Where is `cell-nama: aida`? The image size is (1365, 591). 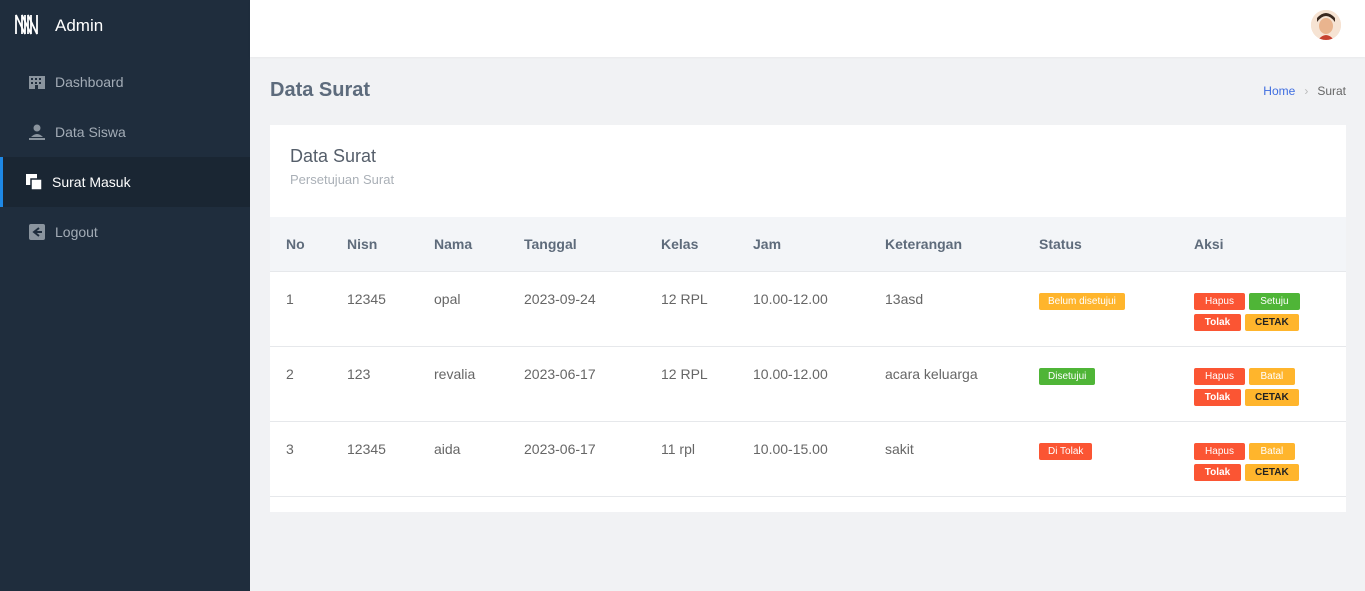 cell-nama: aida is located at coordinates (447, 448).